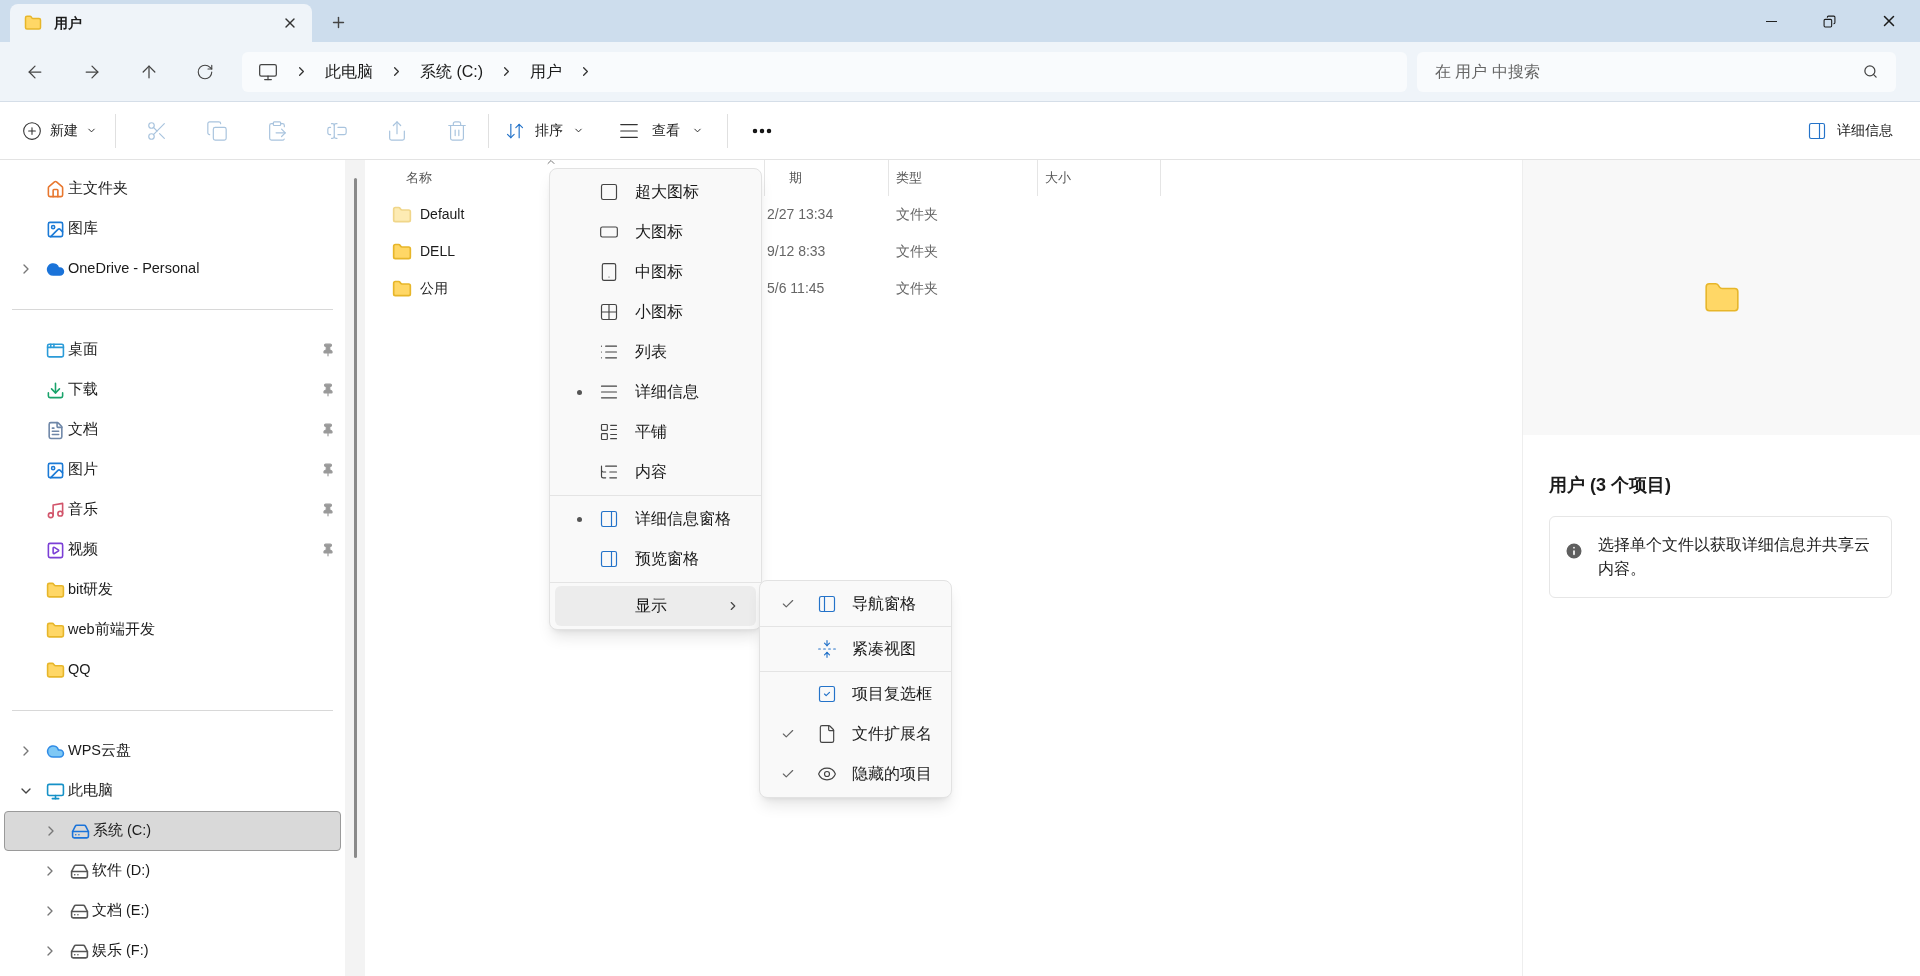 Image resolution: width=1920 pixels, height=976 pixels. Describe the element at coordinates (655, 432) in the screenshot. I see `menu-item: 平铺` at that location.